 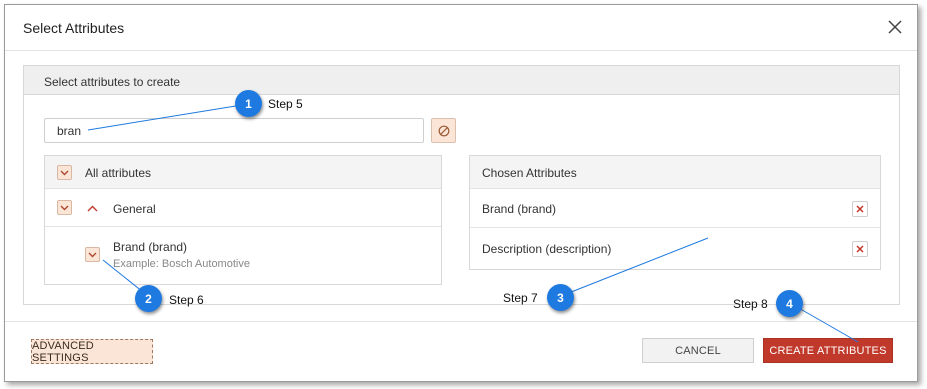 What do you see at coordinates (248, 103) in the screenshot?
I see `step-badge: 1` at bounding box center [248, 103].